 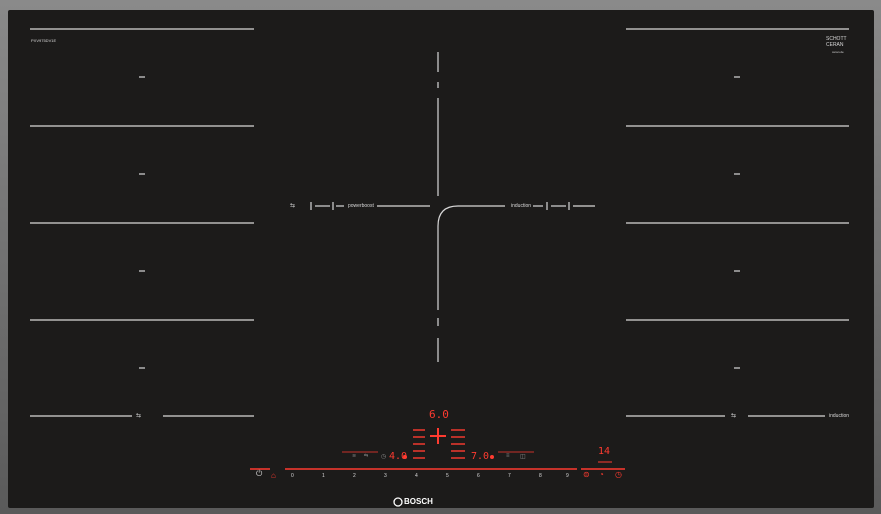 What do you see at coordinates (354, 456) in the screenshot?
I see `keep-warm-icon: ≋` at bounding box center [354, 456].